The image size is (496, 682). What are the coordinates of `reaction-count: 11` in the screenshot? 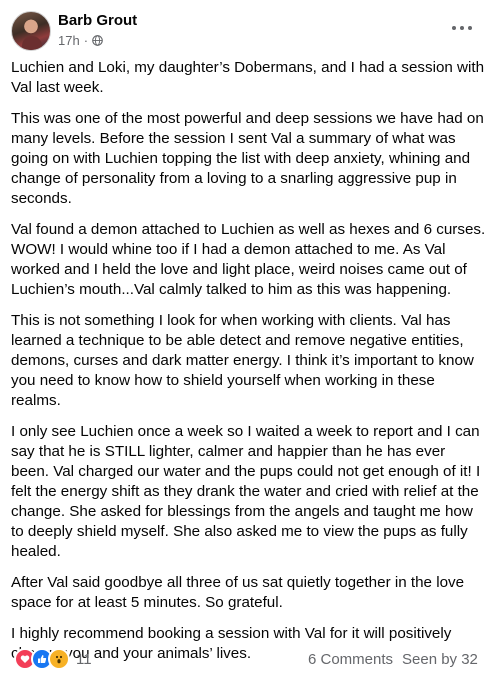 It's located at (84, 659).